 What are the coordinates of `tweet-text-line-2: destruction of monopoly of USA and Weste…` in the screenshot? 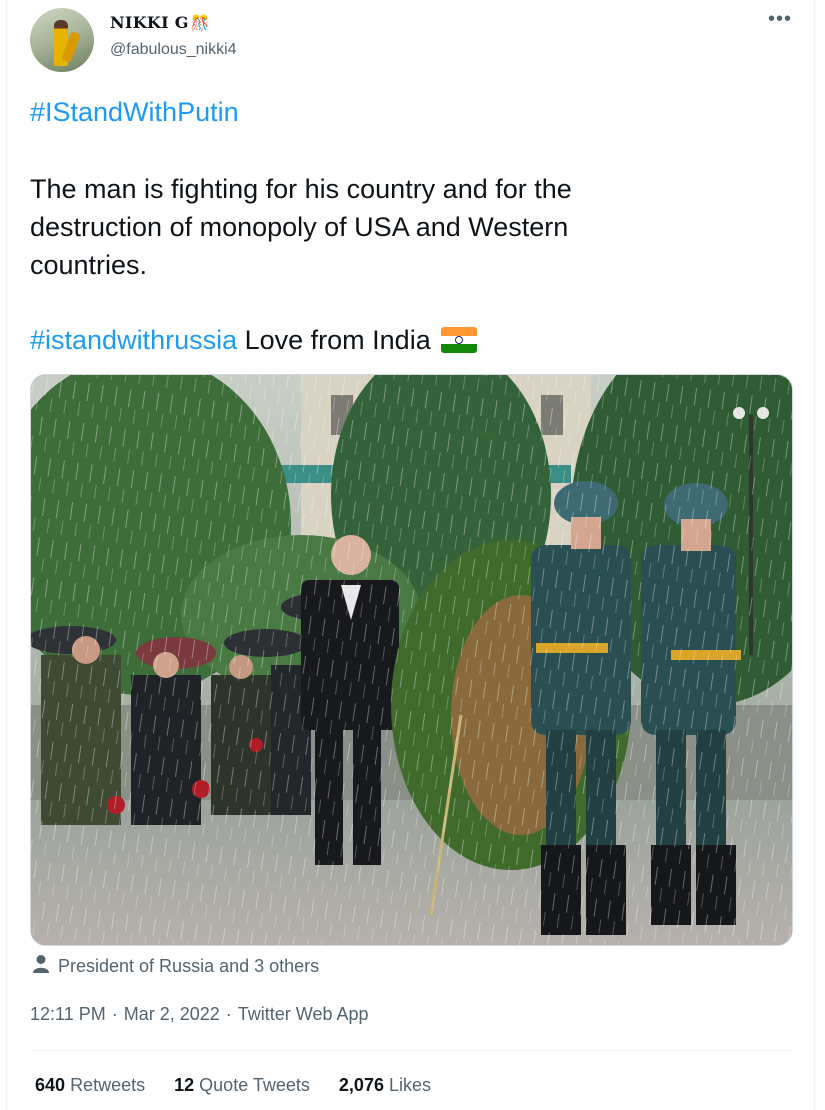 It's located at (299, 227).